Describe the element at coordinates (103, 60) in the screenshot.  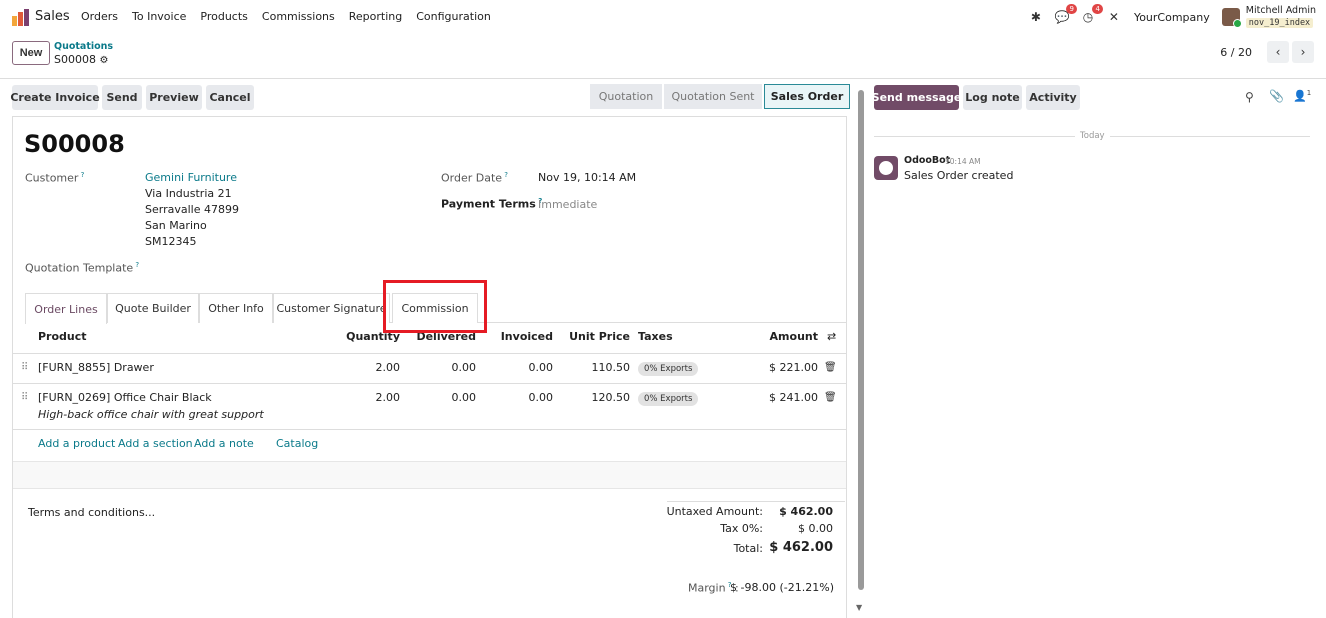
I see `gear-icon: ⚙` at that location.